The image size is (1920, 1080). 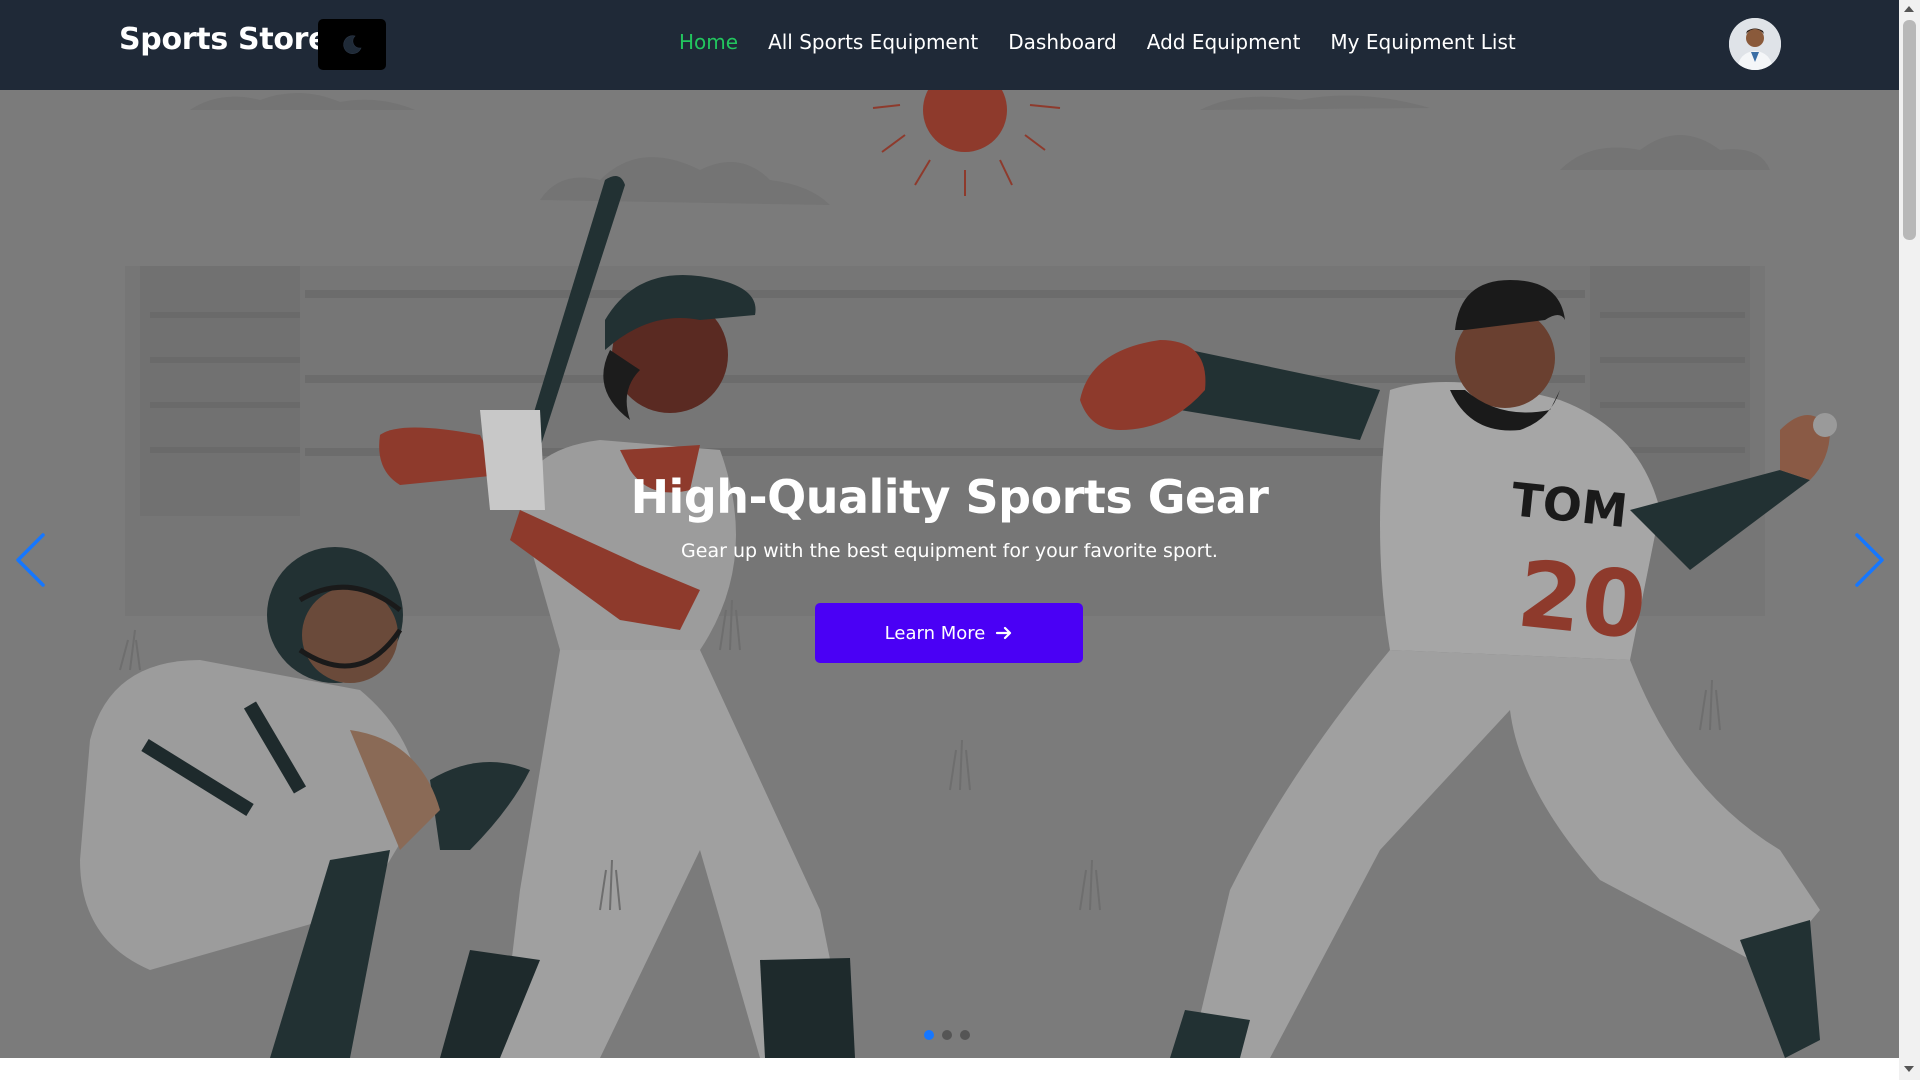 I want to click on user-avatar, so click(x=1755, y=44).